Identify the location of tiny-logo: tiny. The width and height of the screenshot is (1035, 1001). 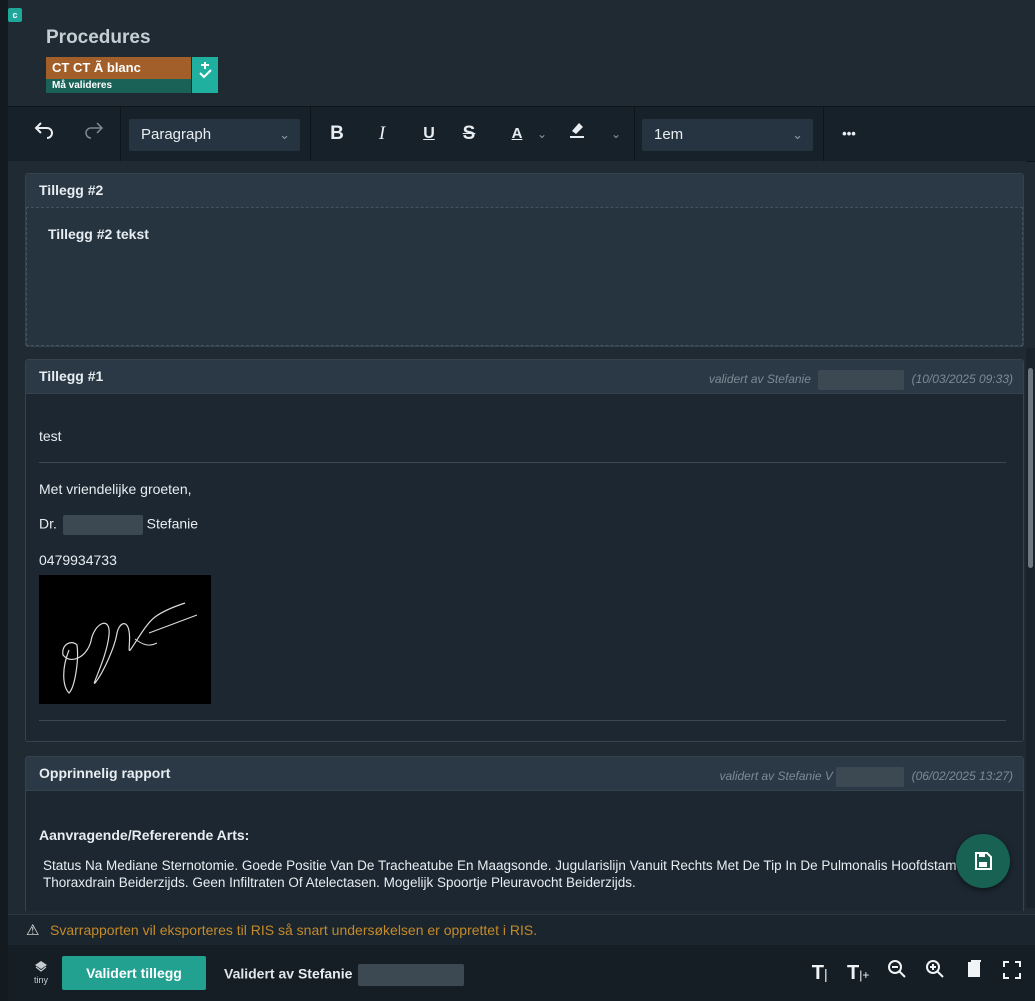
(41, 973).